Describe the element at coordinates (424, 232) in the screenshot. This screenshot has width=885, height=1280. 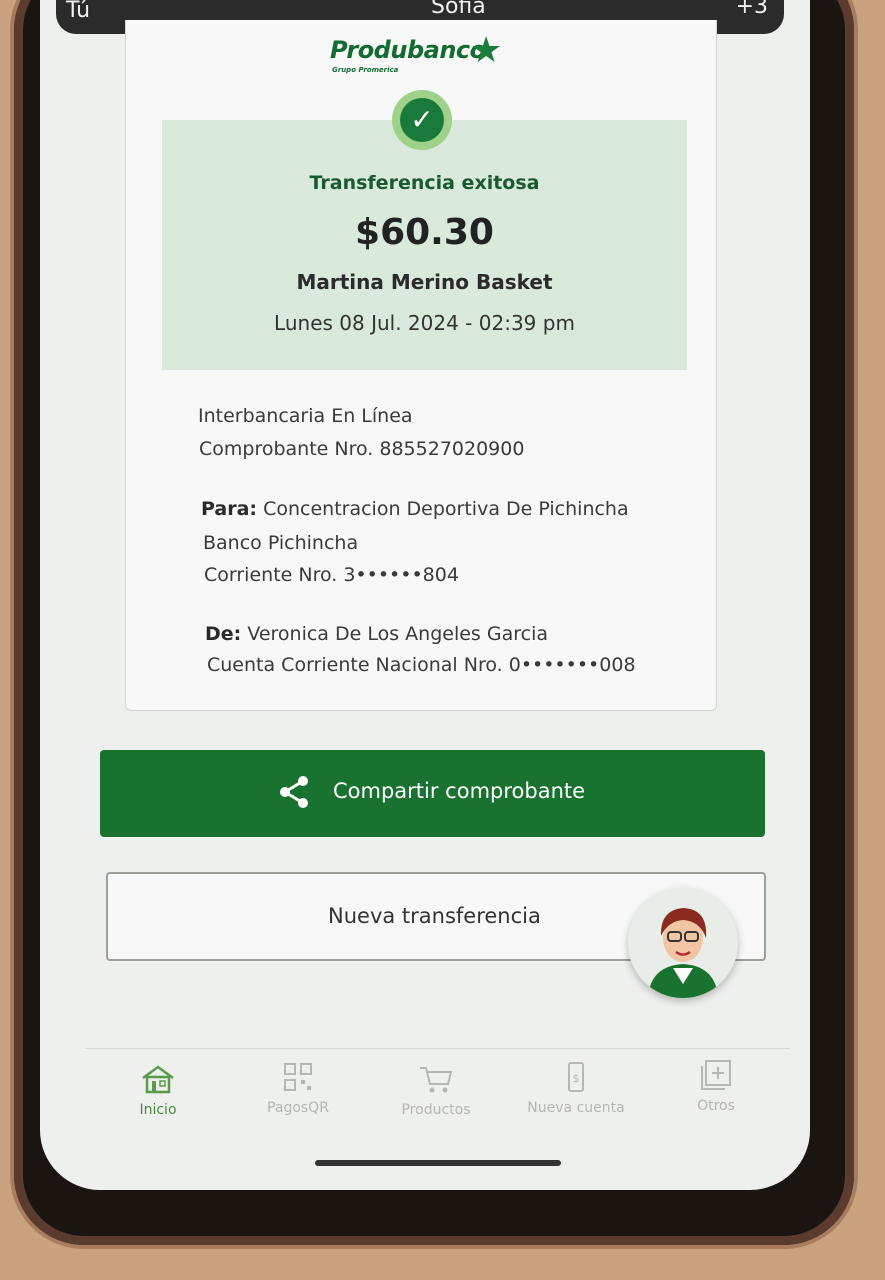
I see `transfer-amount: $60.30` at that location.